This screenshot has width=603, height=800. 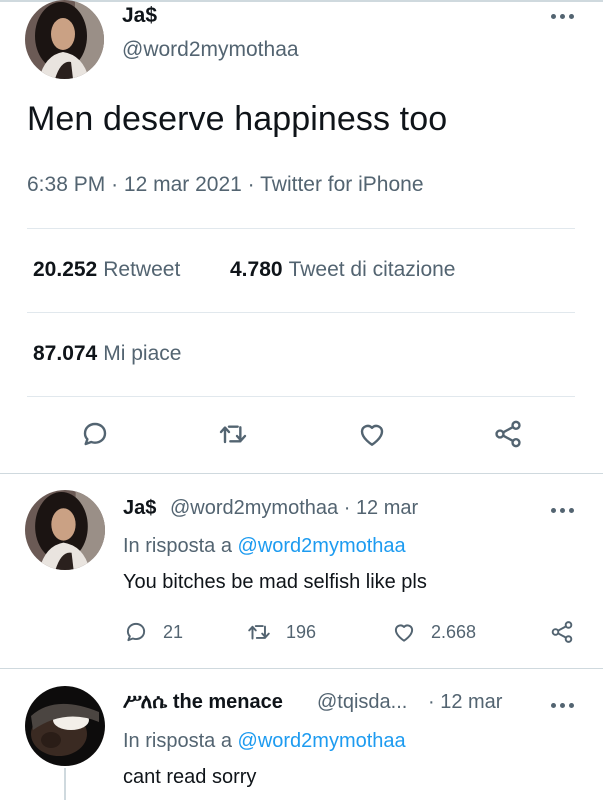 What do you see at coordinates (203, 702) in the screenshot?
I see `reply-author-name: ሥለሴ the menace` at bounding box center [203, 702].